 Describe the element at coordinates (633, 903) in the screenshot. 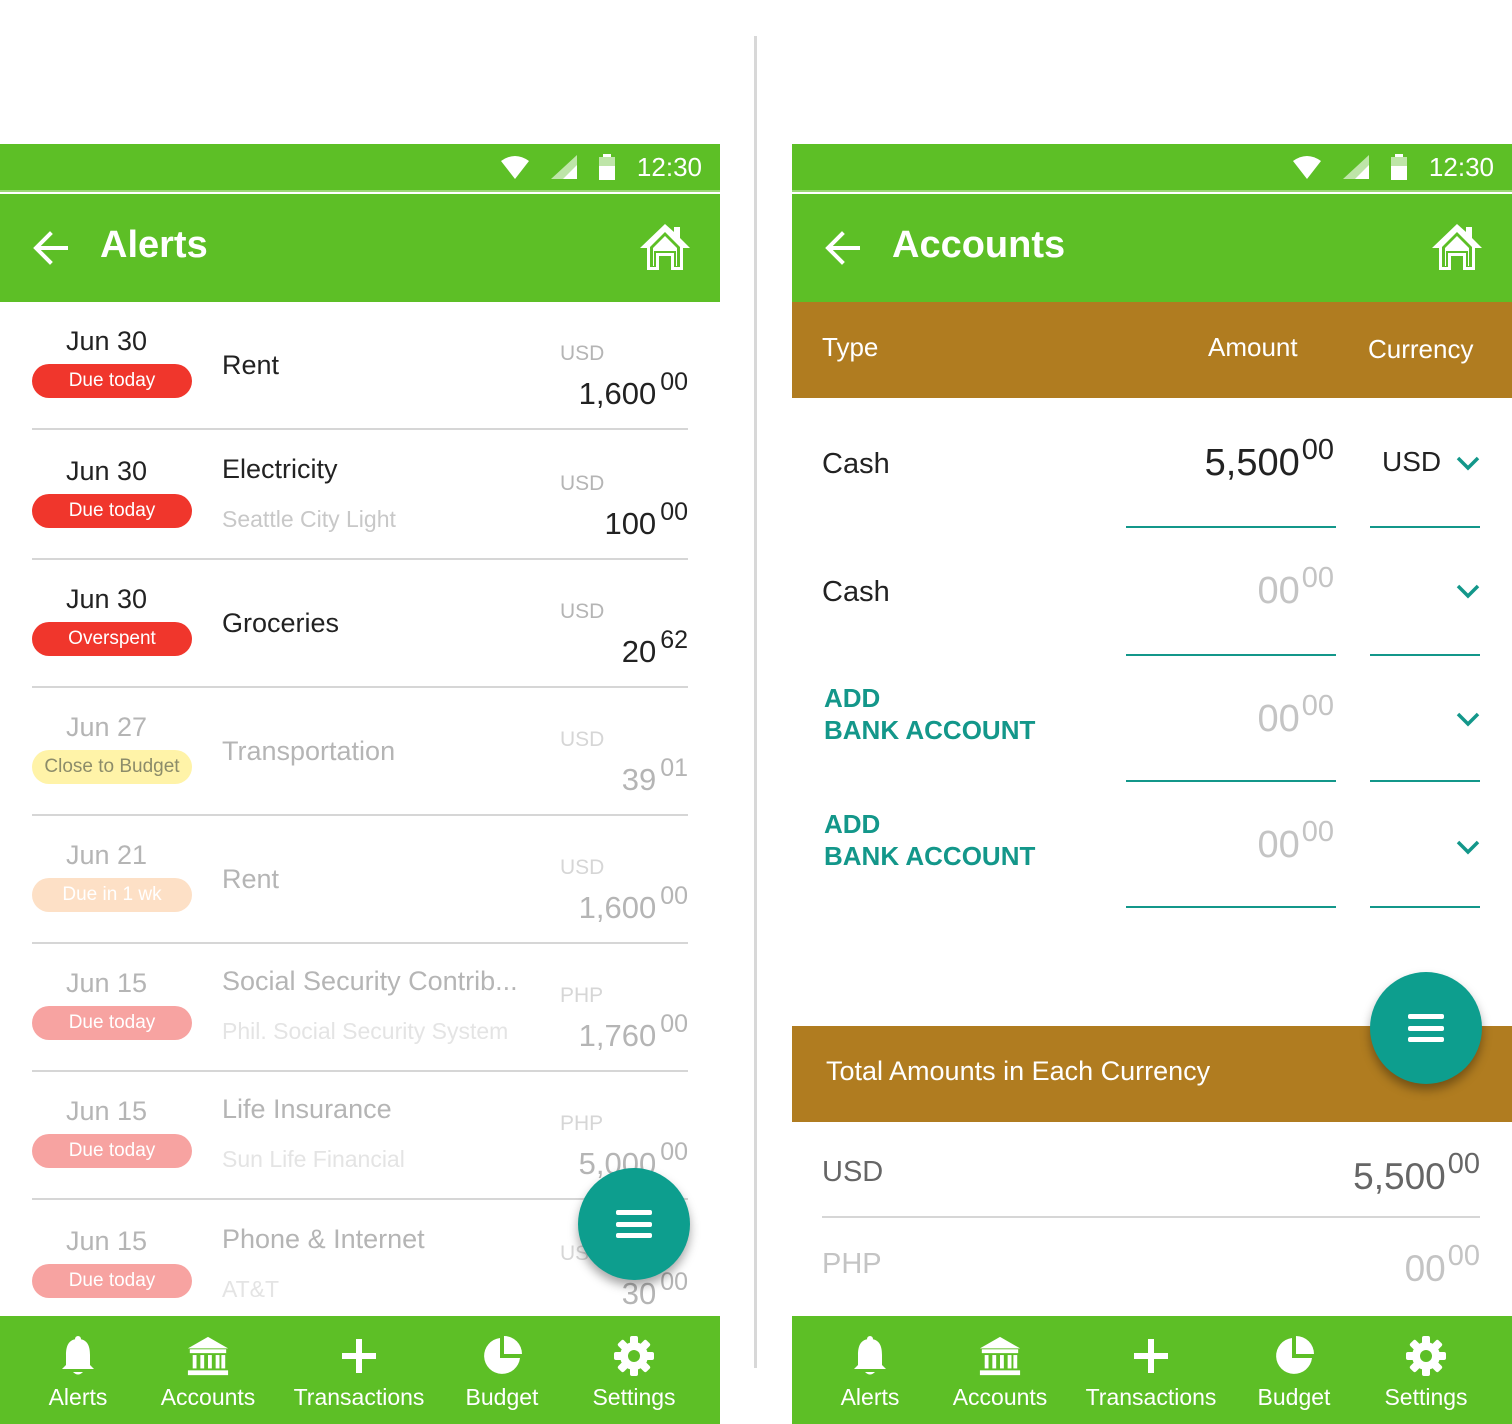

I see `alert-amount: 1,600 00` at that location.